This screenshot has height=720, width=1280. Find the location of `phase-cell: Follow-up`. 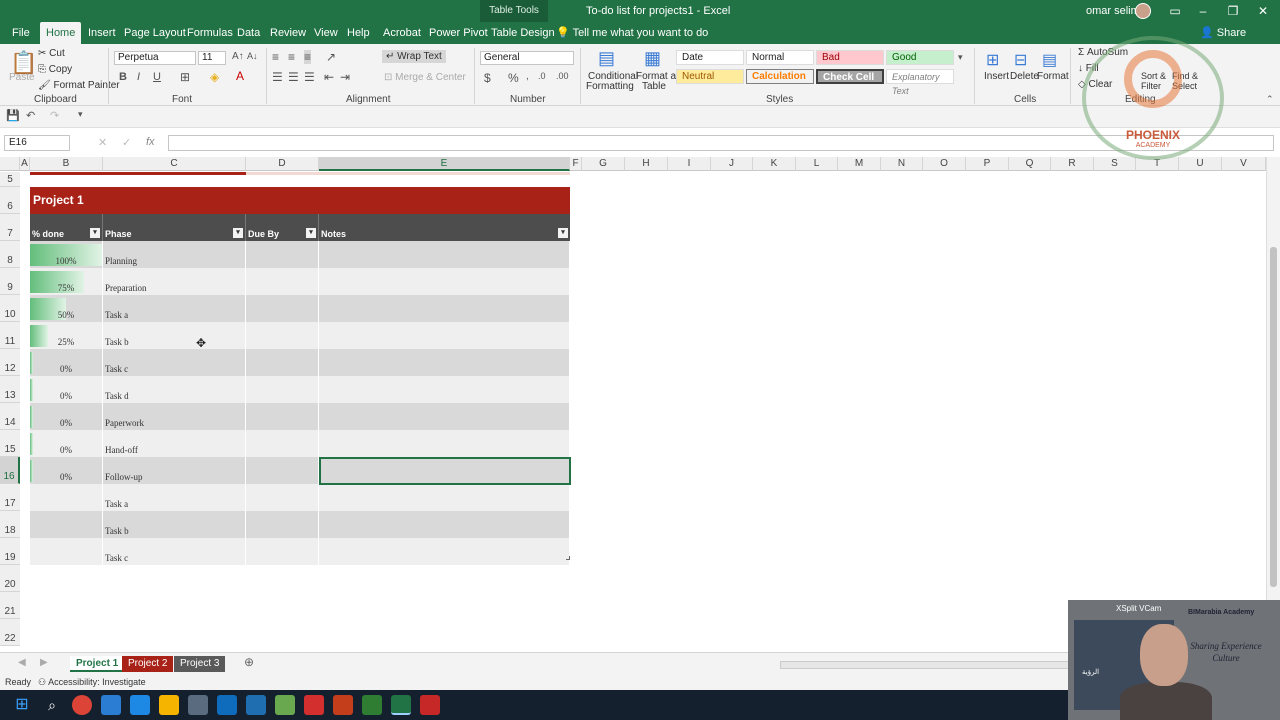

phase-cell: Follow-up is located at coordinates (174, 470).